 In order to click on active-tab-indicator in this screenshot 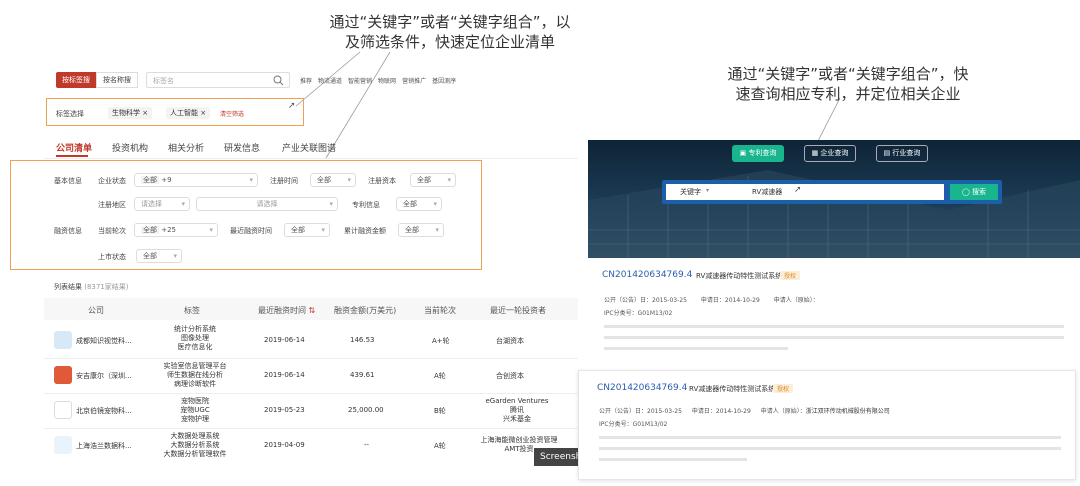, I will do `click(72, 156)`.